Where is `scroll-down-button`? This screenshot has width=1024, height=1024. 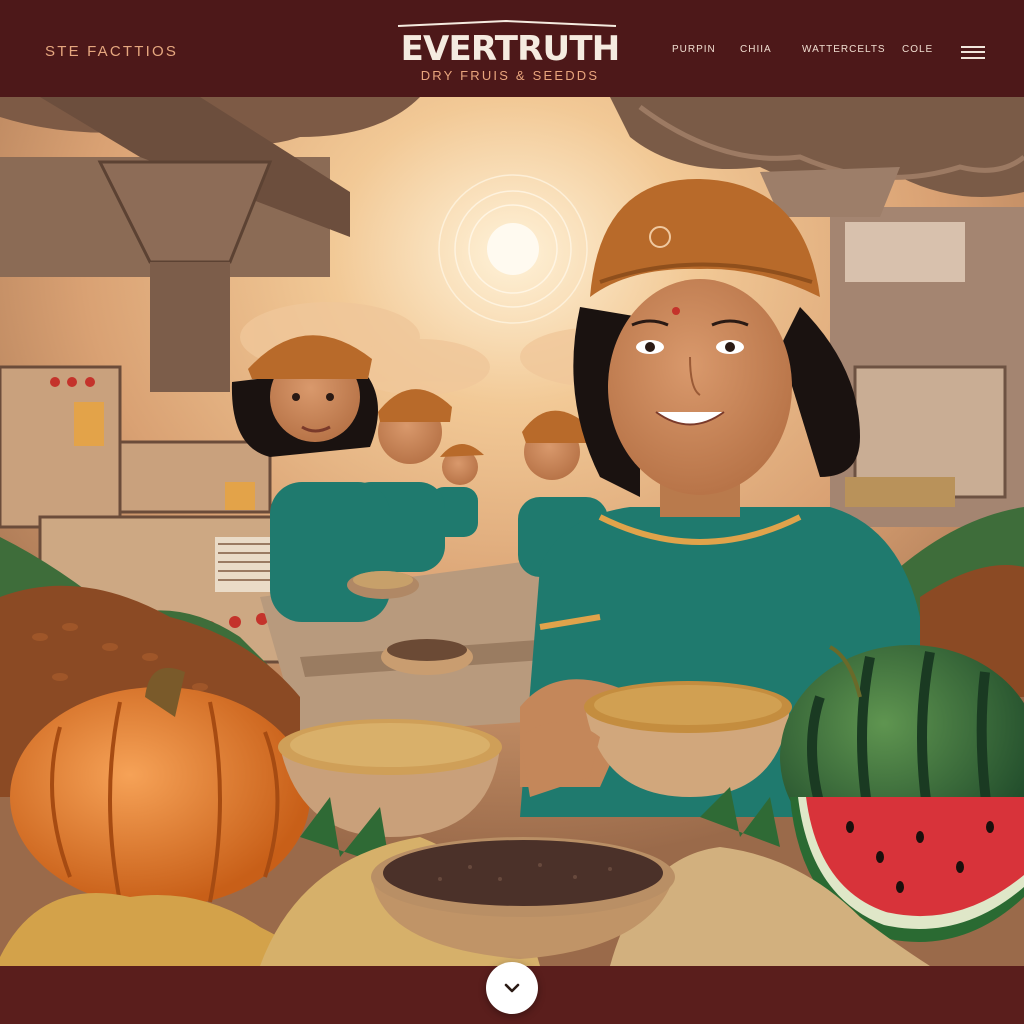
scroll-down-button is located at coordinates (512, 988).